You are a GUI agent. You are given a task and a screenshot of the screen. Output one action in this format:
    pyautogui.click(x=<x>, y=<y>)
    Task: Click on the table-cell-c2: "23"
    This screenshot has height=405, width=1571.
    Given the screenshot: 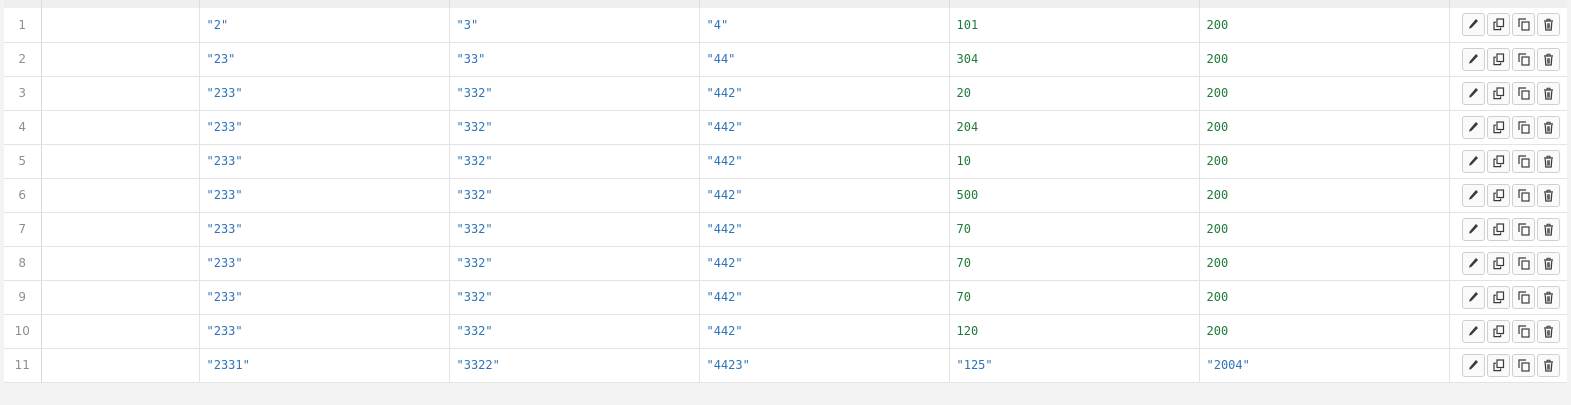 What is the action you would take?
    pyautogui.click(x=324, y=59)
    